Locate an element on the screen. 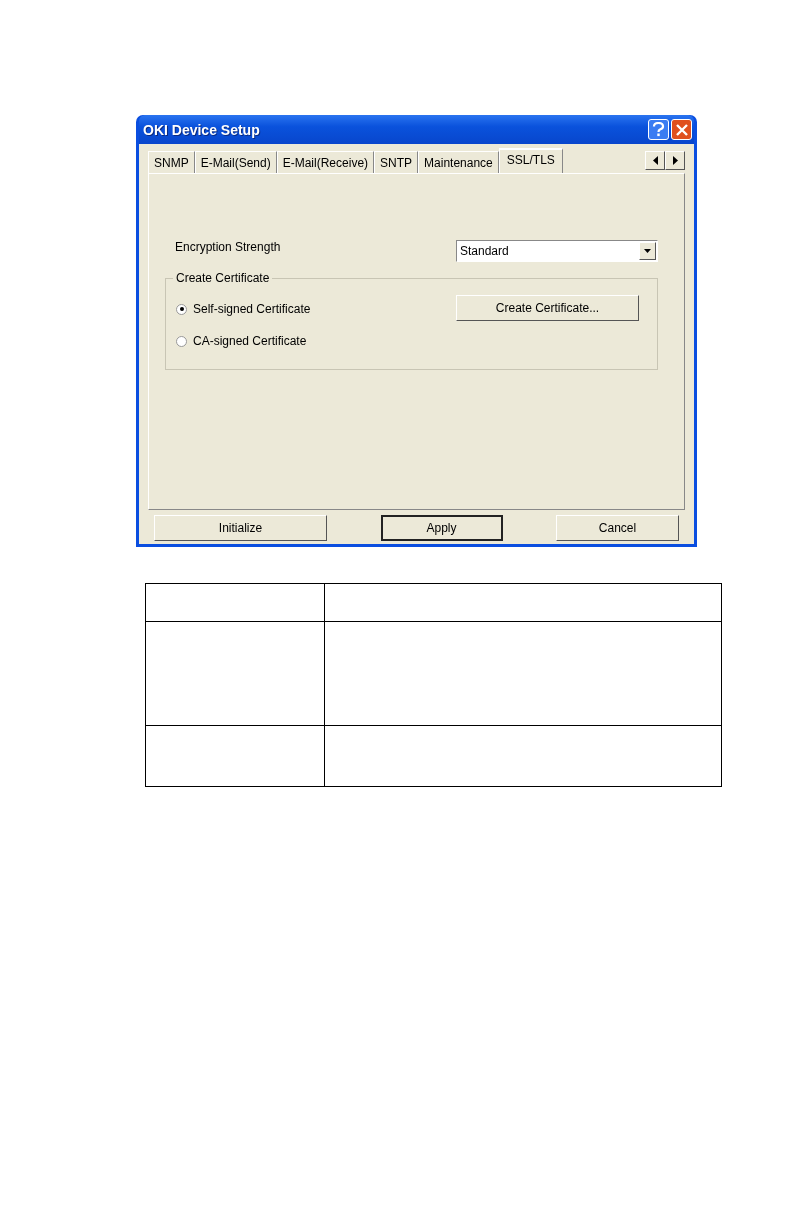  left-triangle-icon is located at coordinates (655, 160).